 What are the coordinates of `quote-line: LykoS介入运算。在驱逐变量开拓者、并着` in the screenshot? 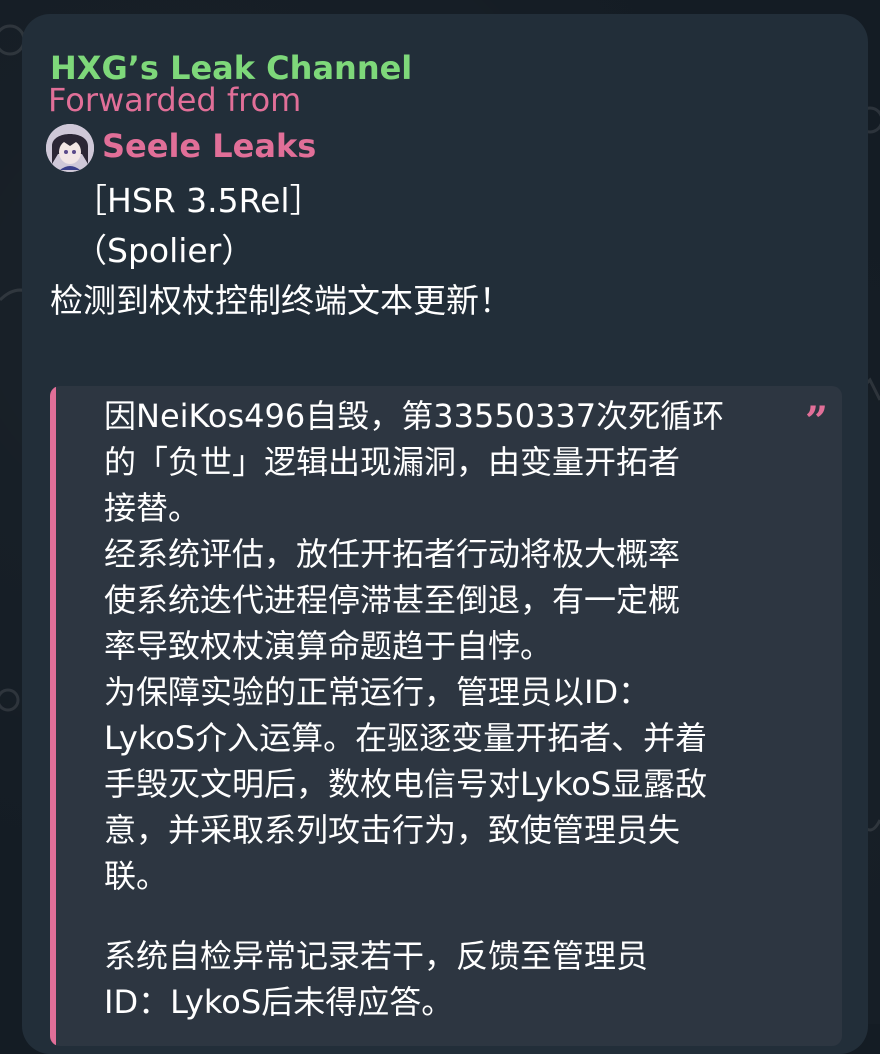 It's located at (406, 738).